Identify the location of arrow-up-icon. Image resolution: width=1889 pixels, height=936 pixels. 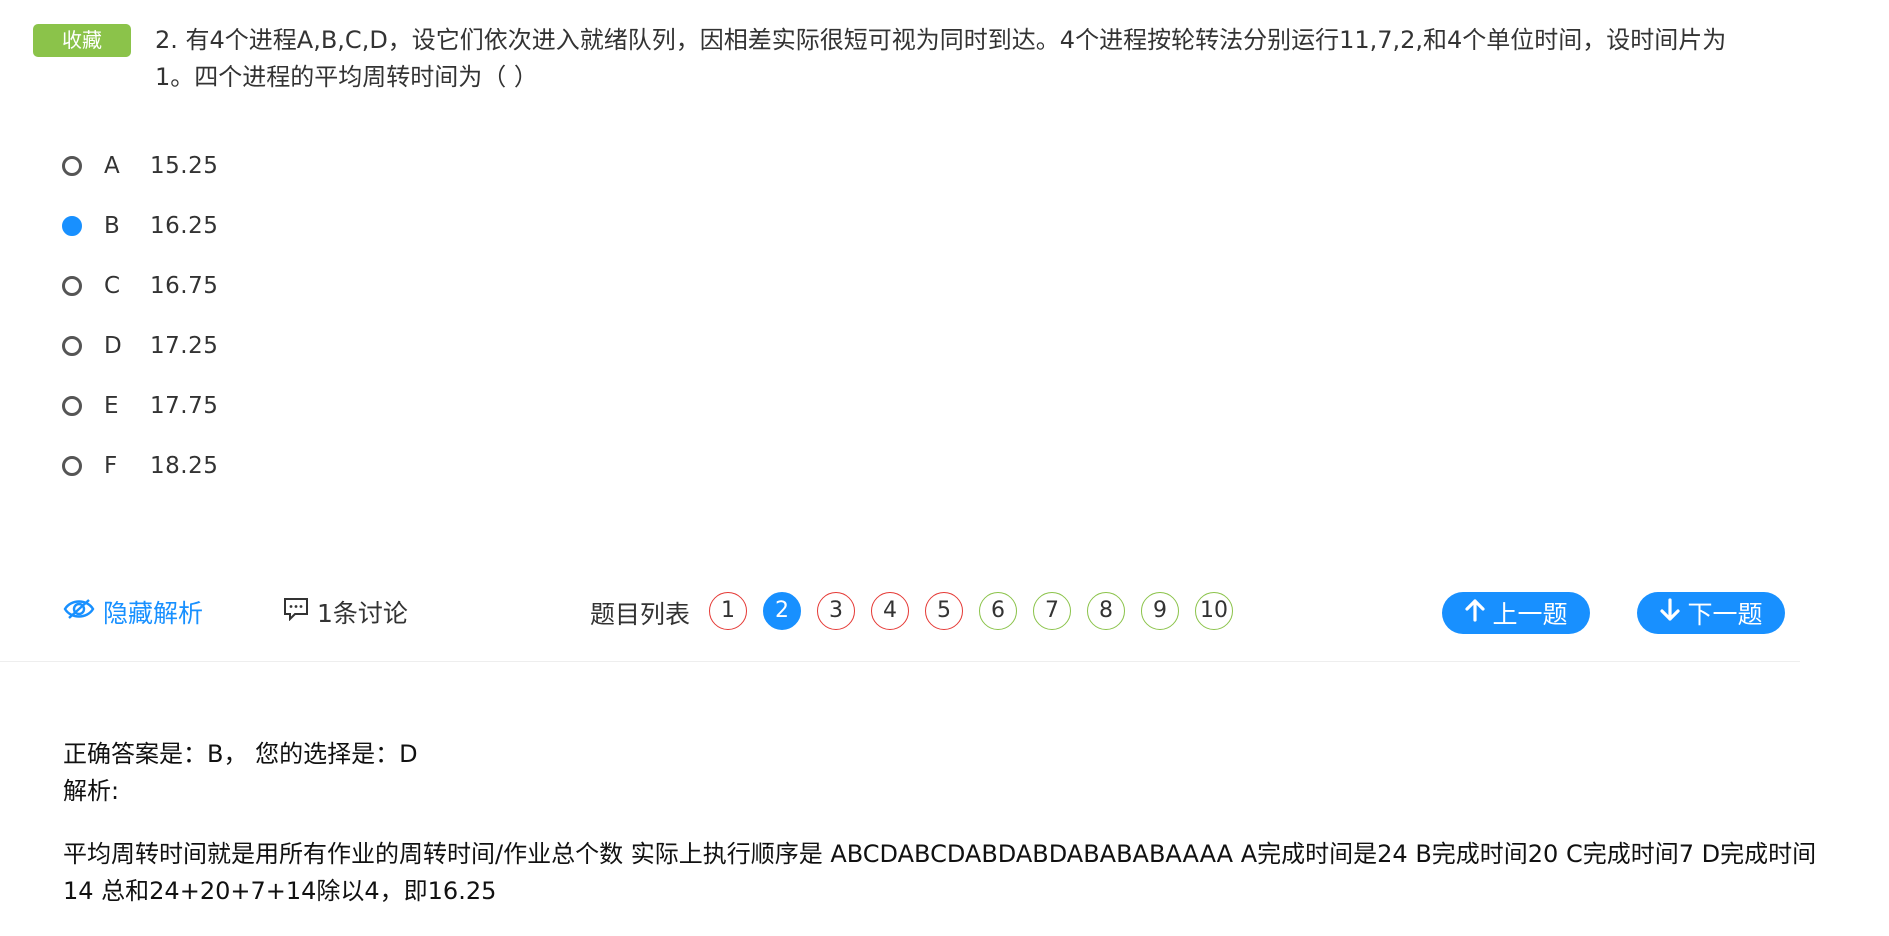
(1478, 613).